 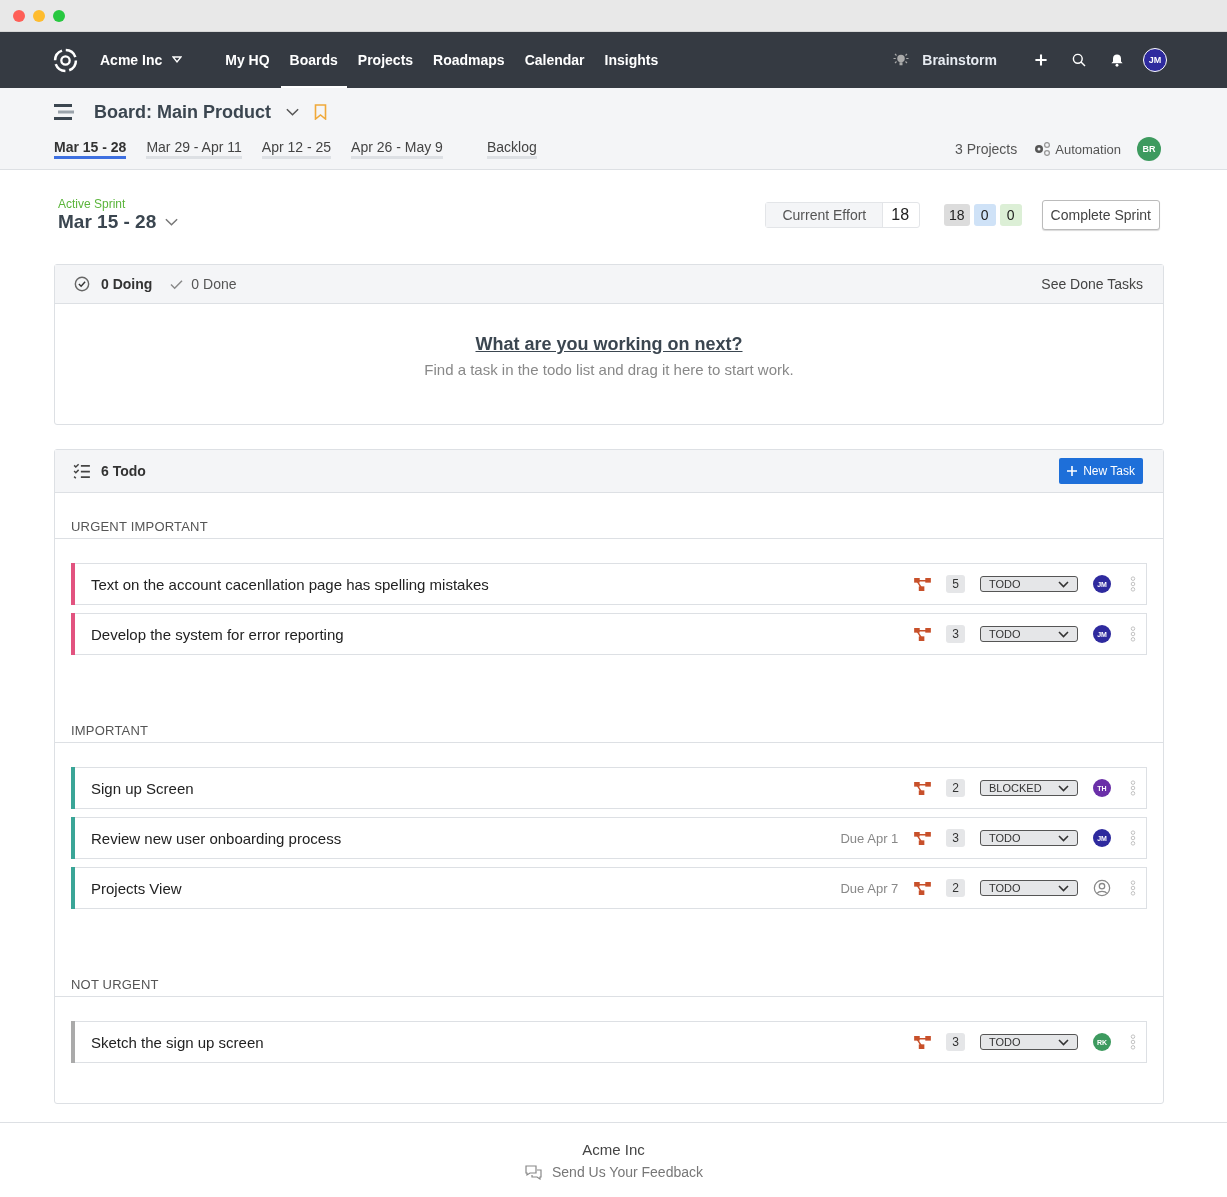 I want to click on nav-link: Projects, so click(x=385, y=60).